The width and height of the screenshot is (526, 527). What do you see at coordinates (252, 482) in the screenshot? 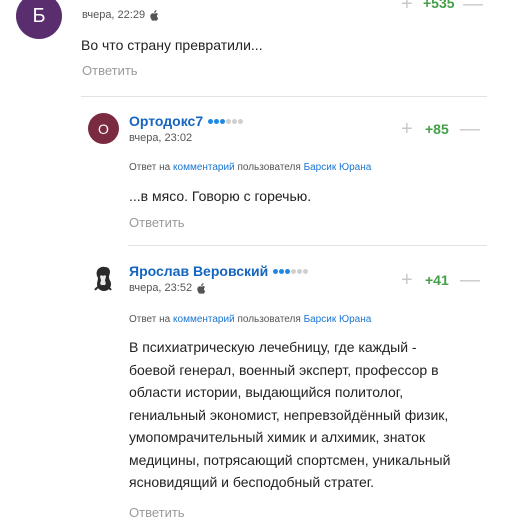
I see `comment-text-line: ясновидящий и бесподобный стратег.` at bounding box center [252, 482].